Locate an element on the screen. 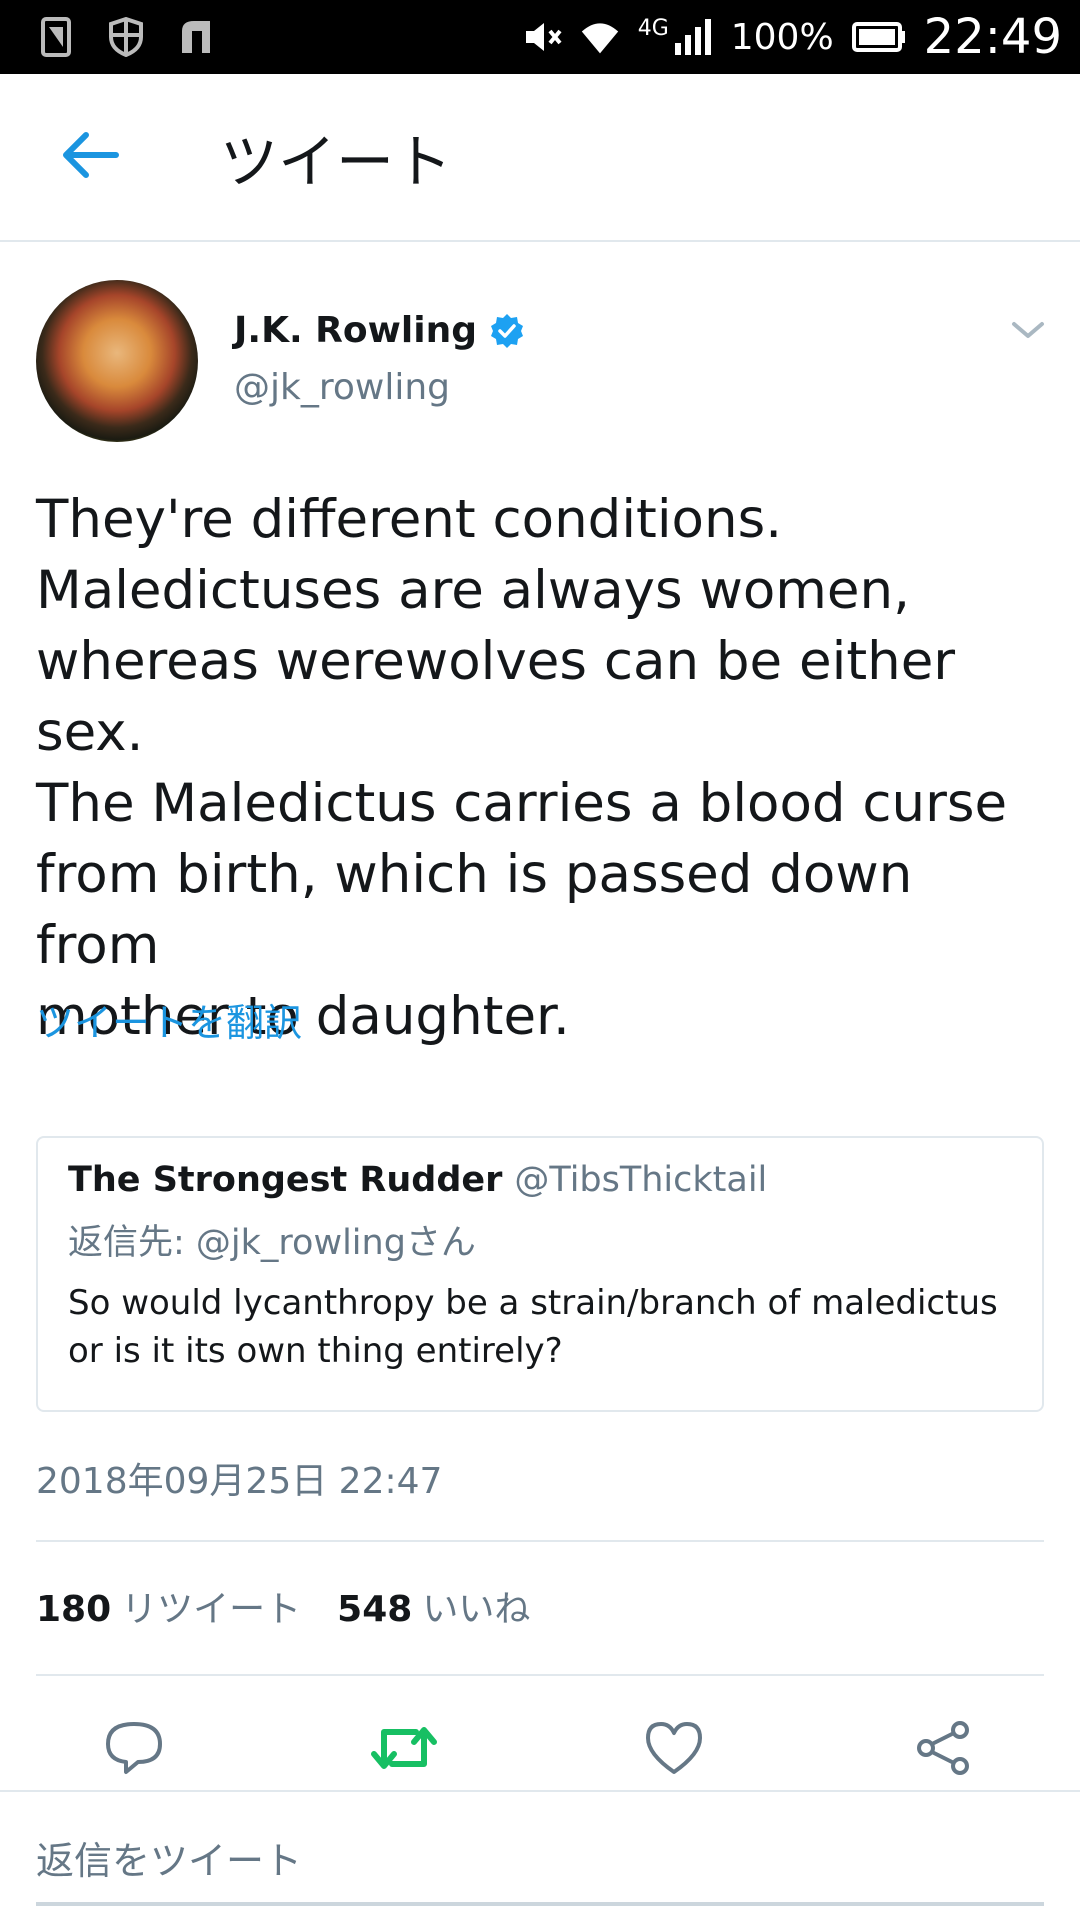  retweet-button is located at coordinates (404, 1750).